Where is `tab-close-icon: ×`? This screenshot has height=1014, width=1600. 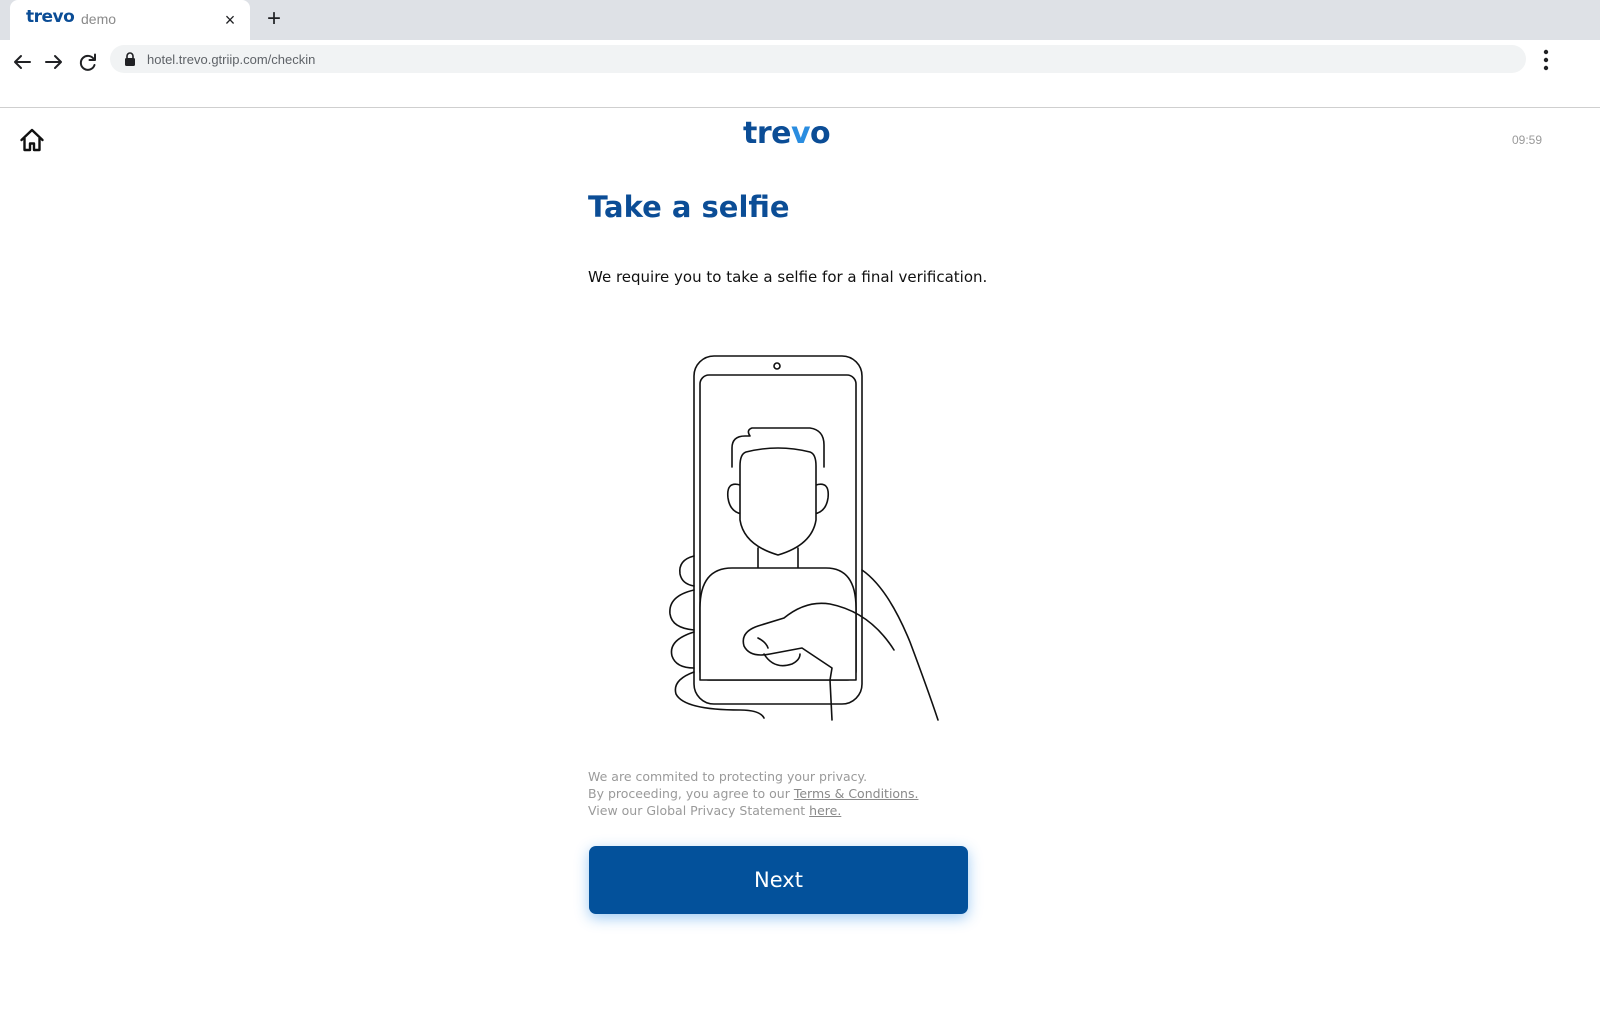 tab-close-icon: × is located at coordinates (230, 20).